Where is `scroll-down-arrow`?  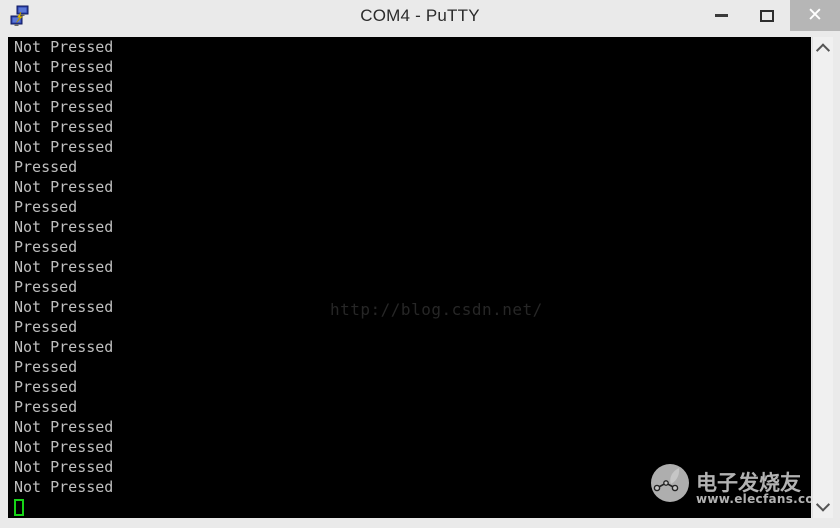 scroll-down-arrow is located at coordinates (823, 506).